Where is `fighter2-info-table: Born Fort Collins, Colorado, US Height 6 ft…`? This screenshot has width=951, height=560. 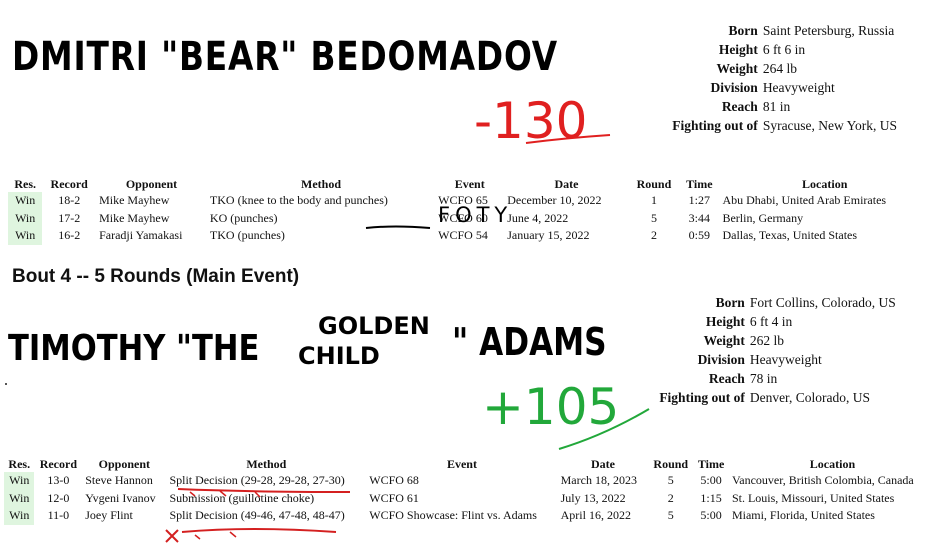 fighter2-info-table: Born Fort Collins, Colorado, US Height 6 ft… is located at coordinates (783, 351).